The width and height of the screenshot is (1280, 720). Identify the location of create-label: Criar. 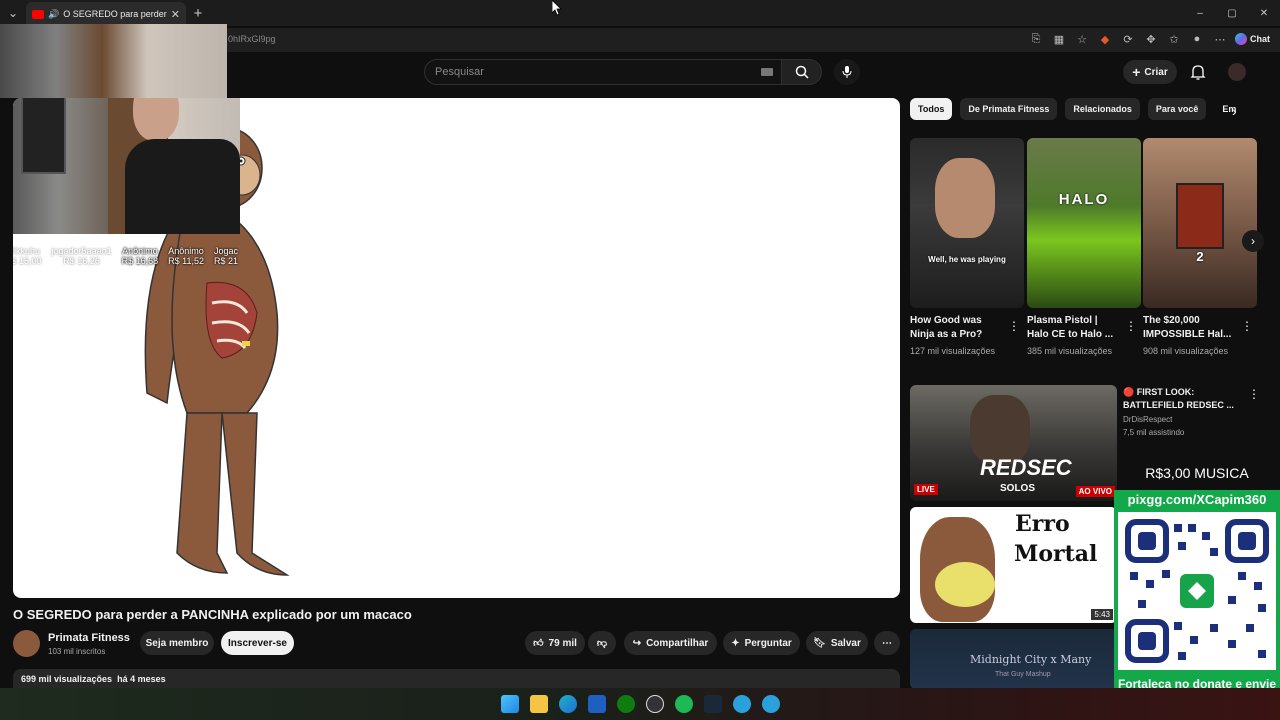
(1156, 72).